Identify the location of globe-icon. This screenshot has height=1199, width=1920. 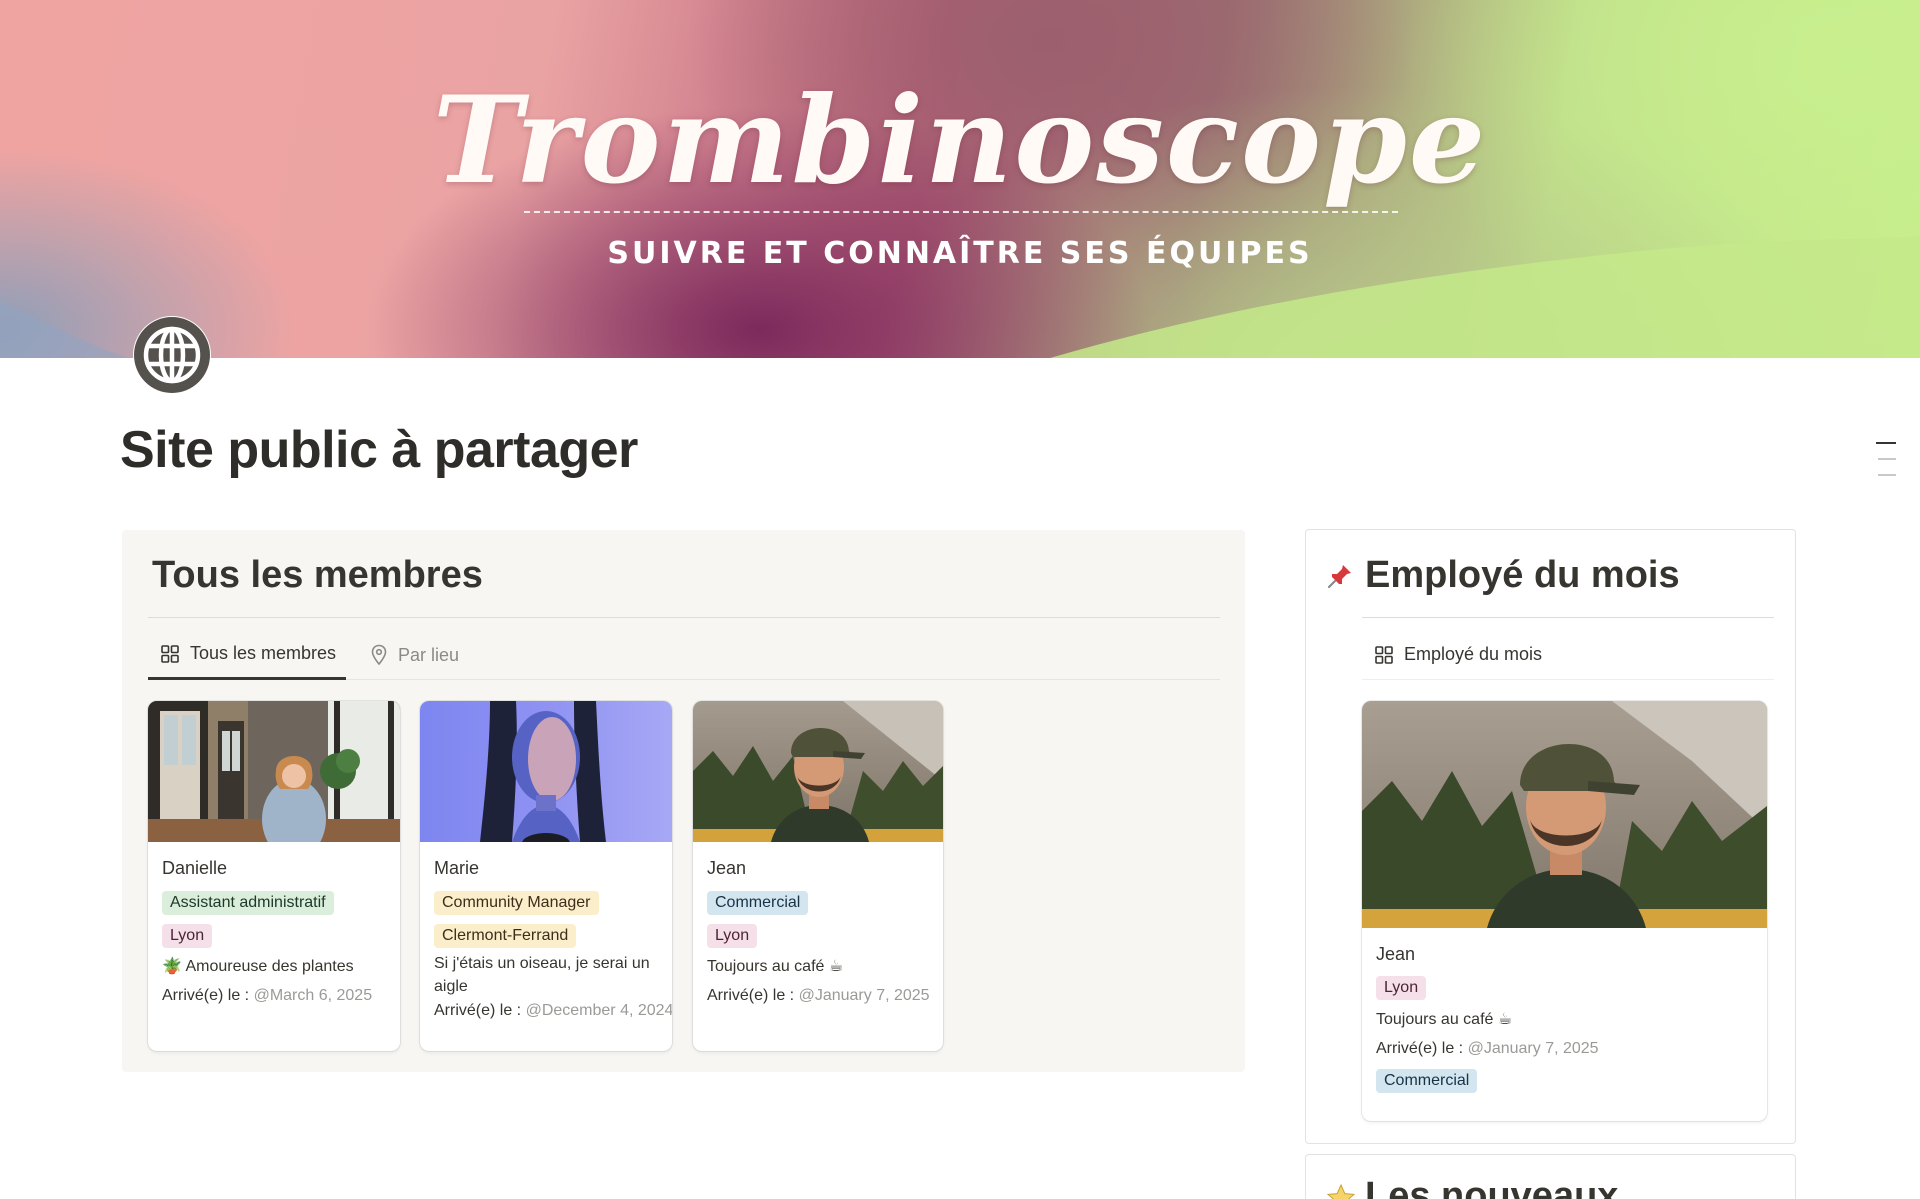
(172, 355).